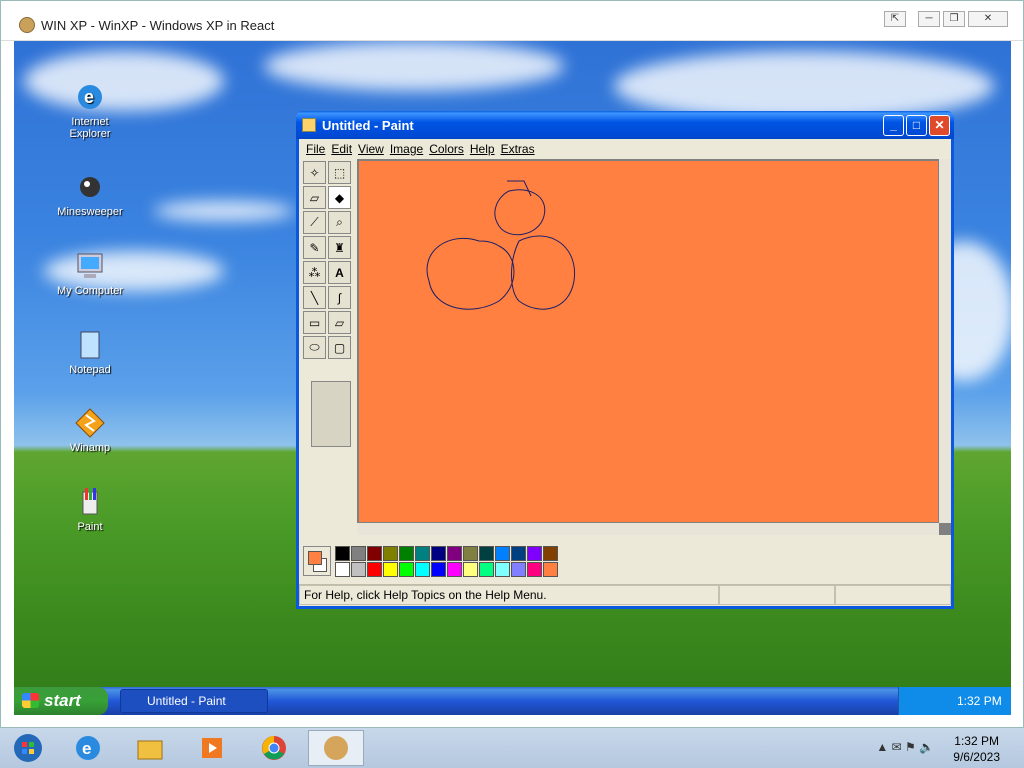 Image resolution: width=1024 pixels, height=768 pixels. Describe the element at coordinates (339, 322) in the screenshot. I see `polygon-icon: ▱` at that location.